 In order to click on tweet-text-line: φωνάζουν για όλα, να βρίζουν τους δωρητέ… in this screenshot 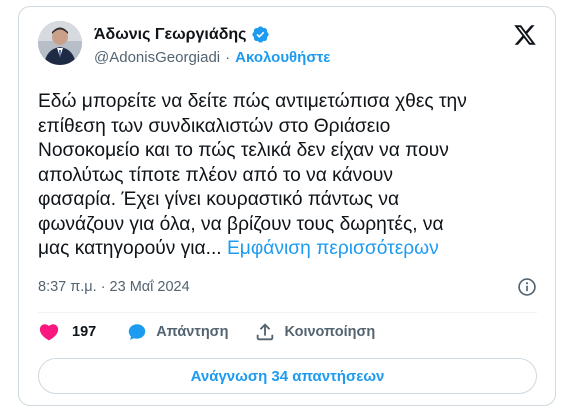, I will do `click(241, 224)`.